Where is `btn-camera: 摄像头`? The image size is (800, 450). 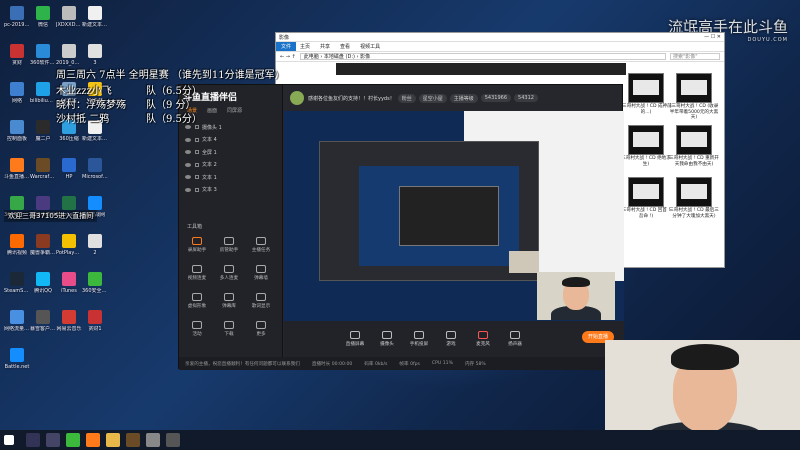 btn-camera: 摄像头 is located at coordinates (387, 339).